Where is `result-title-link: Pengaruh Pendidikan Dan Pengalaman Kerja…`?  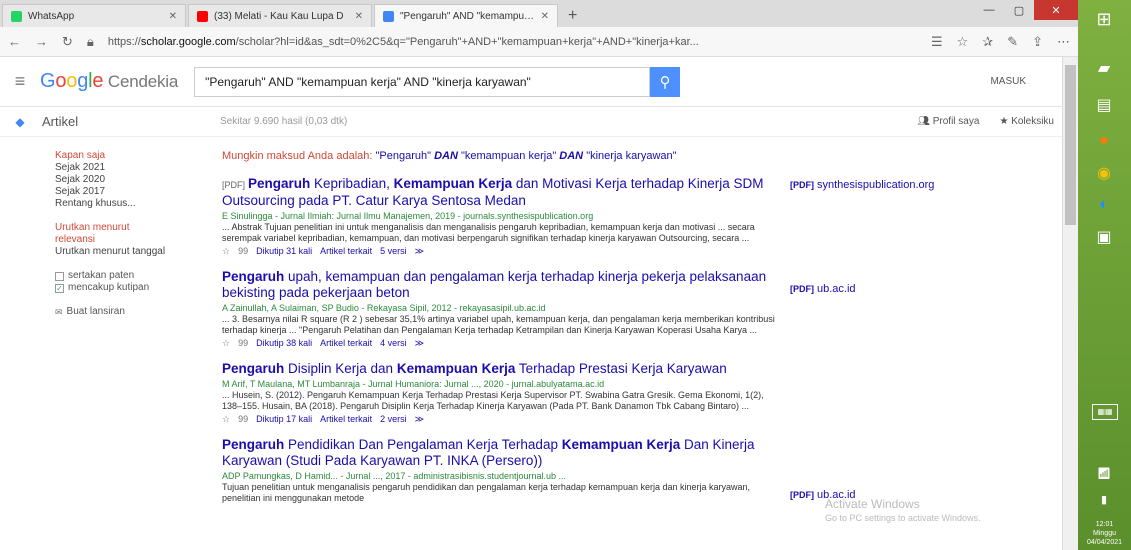
result-title-link: Pengaruh Pendidikan Dan Pengalaman Kerja… is located at coordinates (502, 453).